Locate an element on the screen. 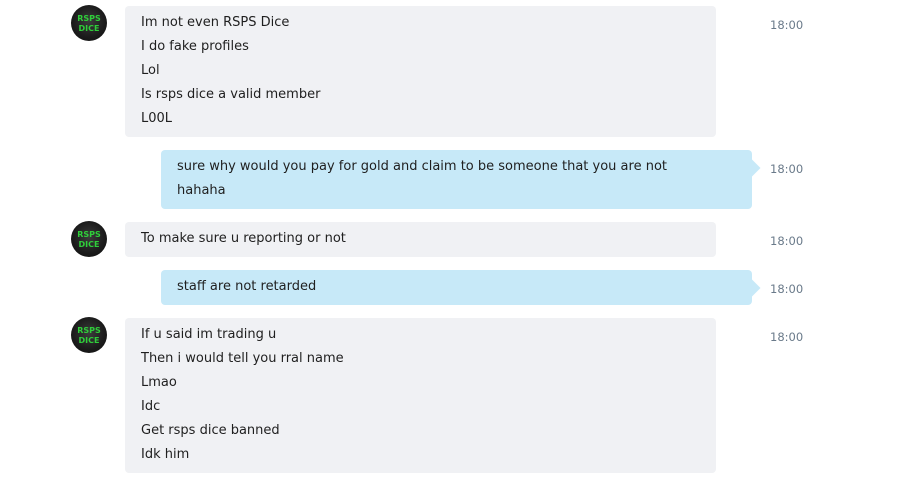  message-line: To make sure u reporting or not is located at coordinates (243, 238).